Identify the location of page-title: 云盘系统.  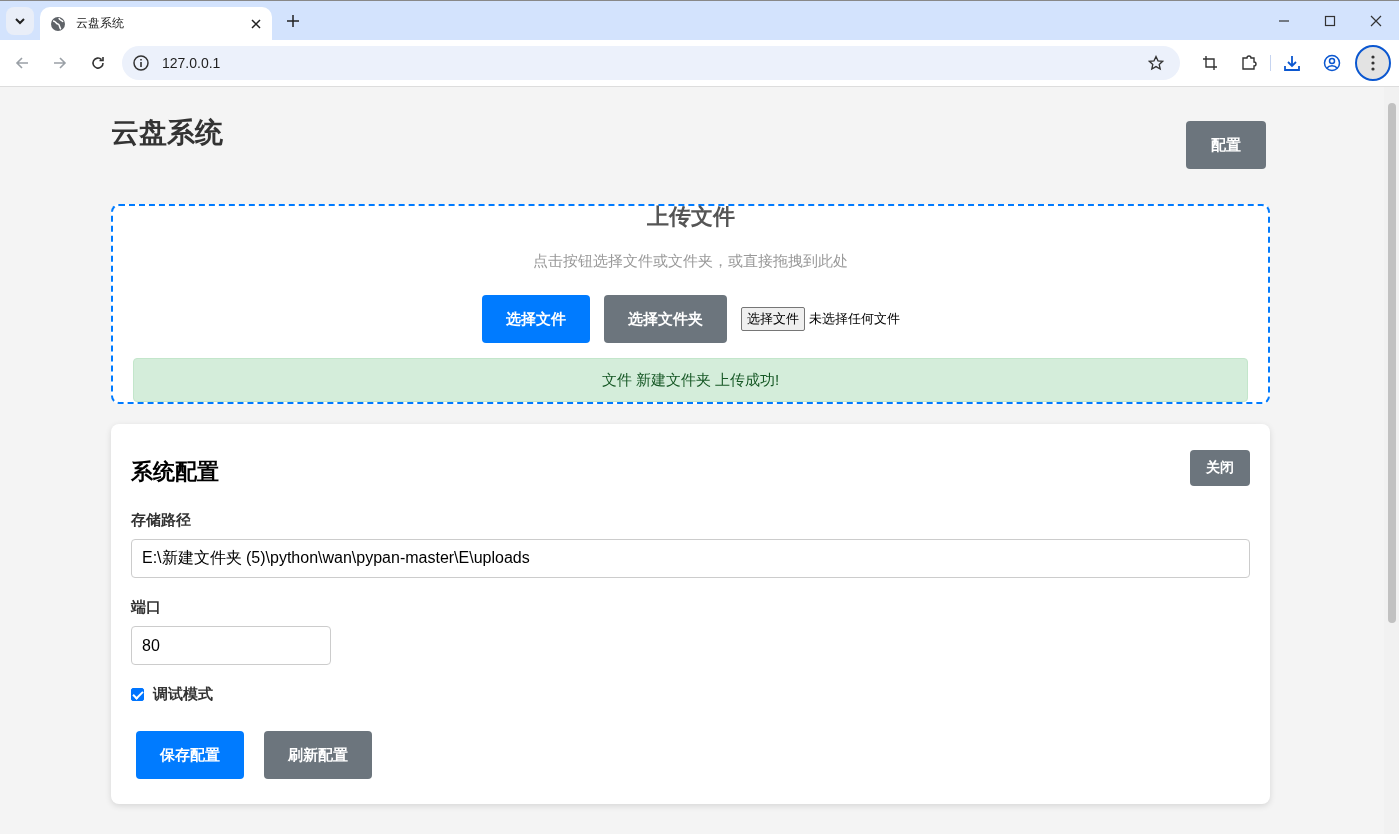
(167, 133).